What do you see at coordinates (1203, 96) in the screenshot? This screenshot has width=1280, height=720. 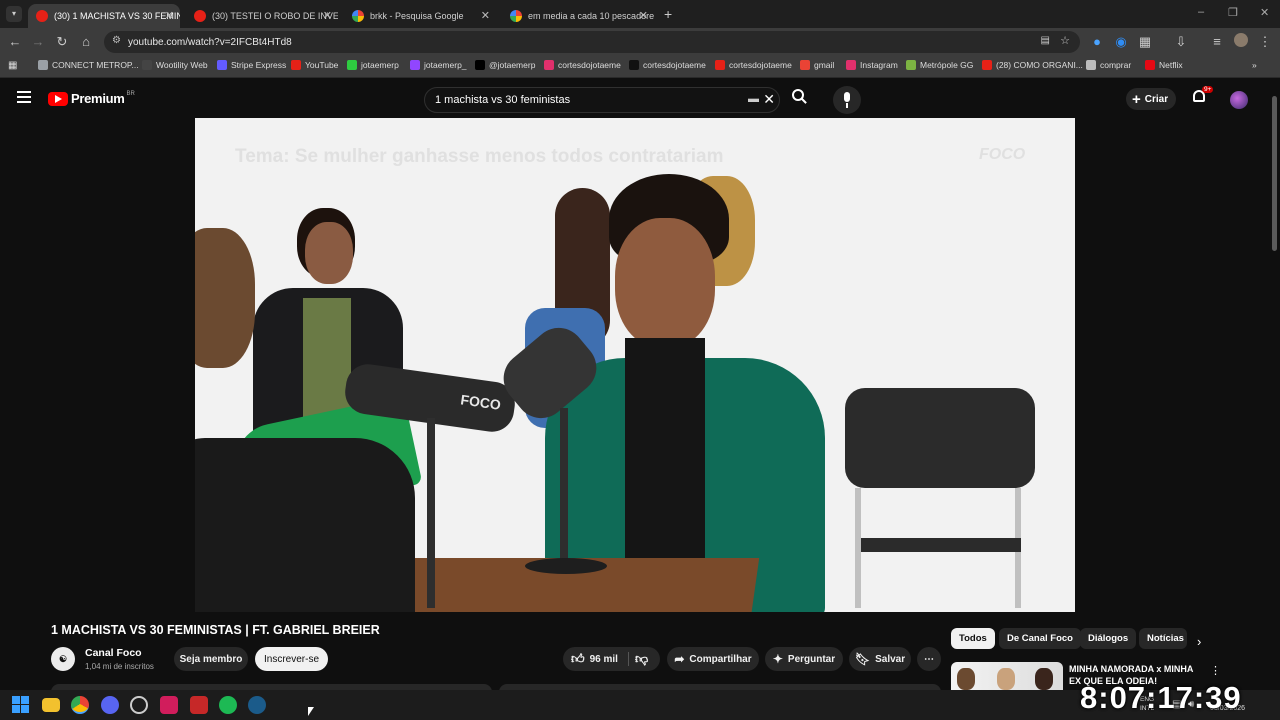 I see `notifications-bell-icon: 9+` at bounding box center [1203, 96].